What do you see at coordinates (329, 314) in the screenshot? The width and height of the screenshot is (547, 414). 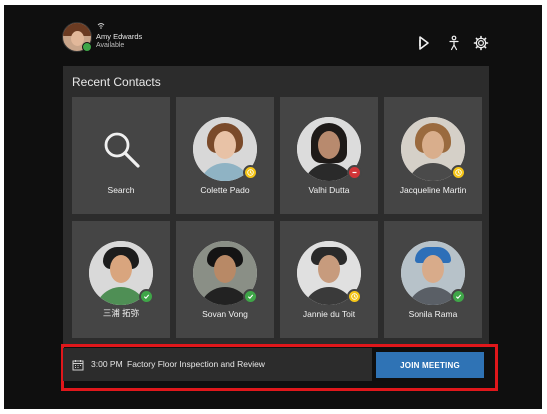 I see `contact-name: Jannie du Toit` at bounding box center [329, 314].